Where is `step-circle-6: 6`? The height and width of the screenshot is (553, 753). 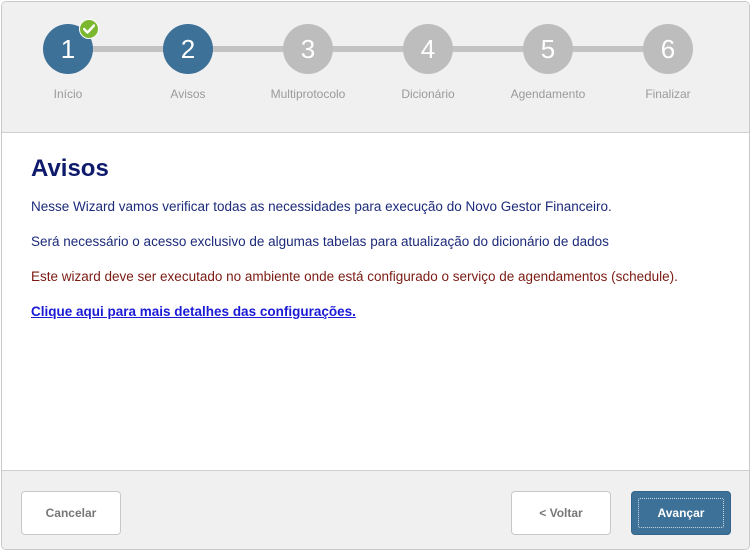 step-circle-6: 6 is located at coordinates (668, 49).